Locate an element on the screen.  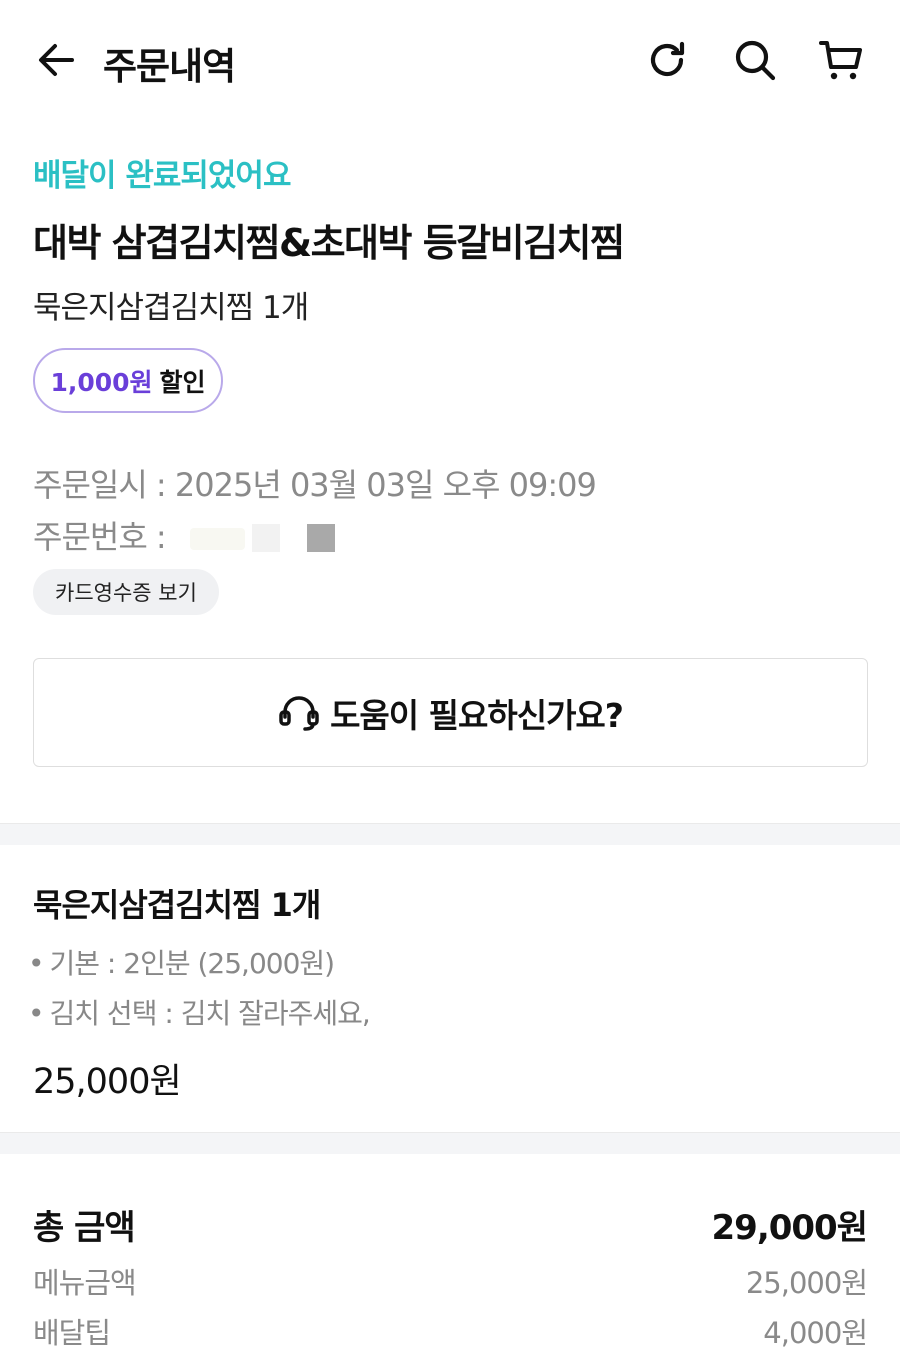
menu-amount-value: 25,000원 is located at coordinates (806, 1283).